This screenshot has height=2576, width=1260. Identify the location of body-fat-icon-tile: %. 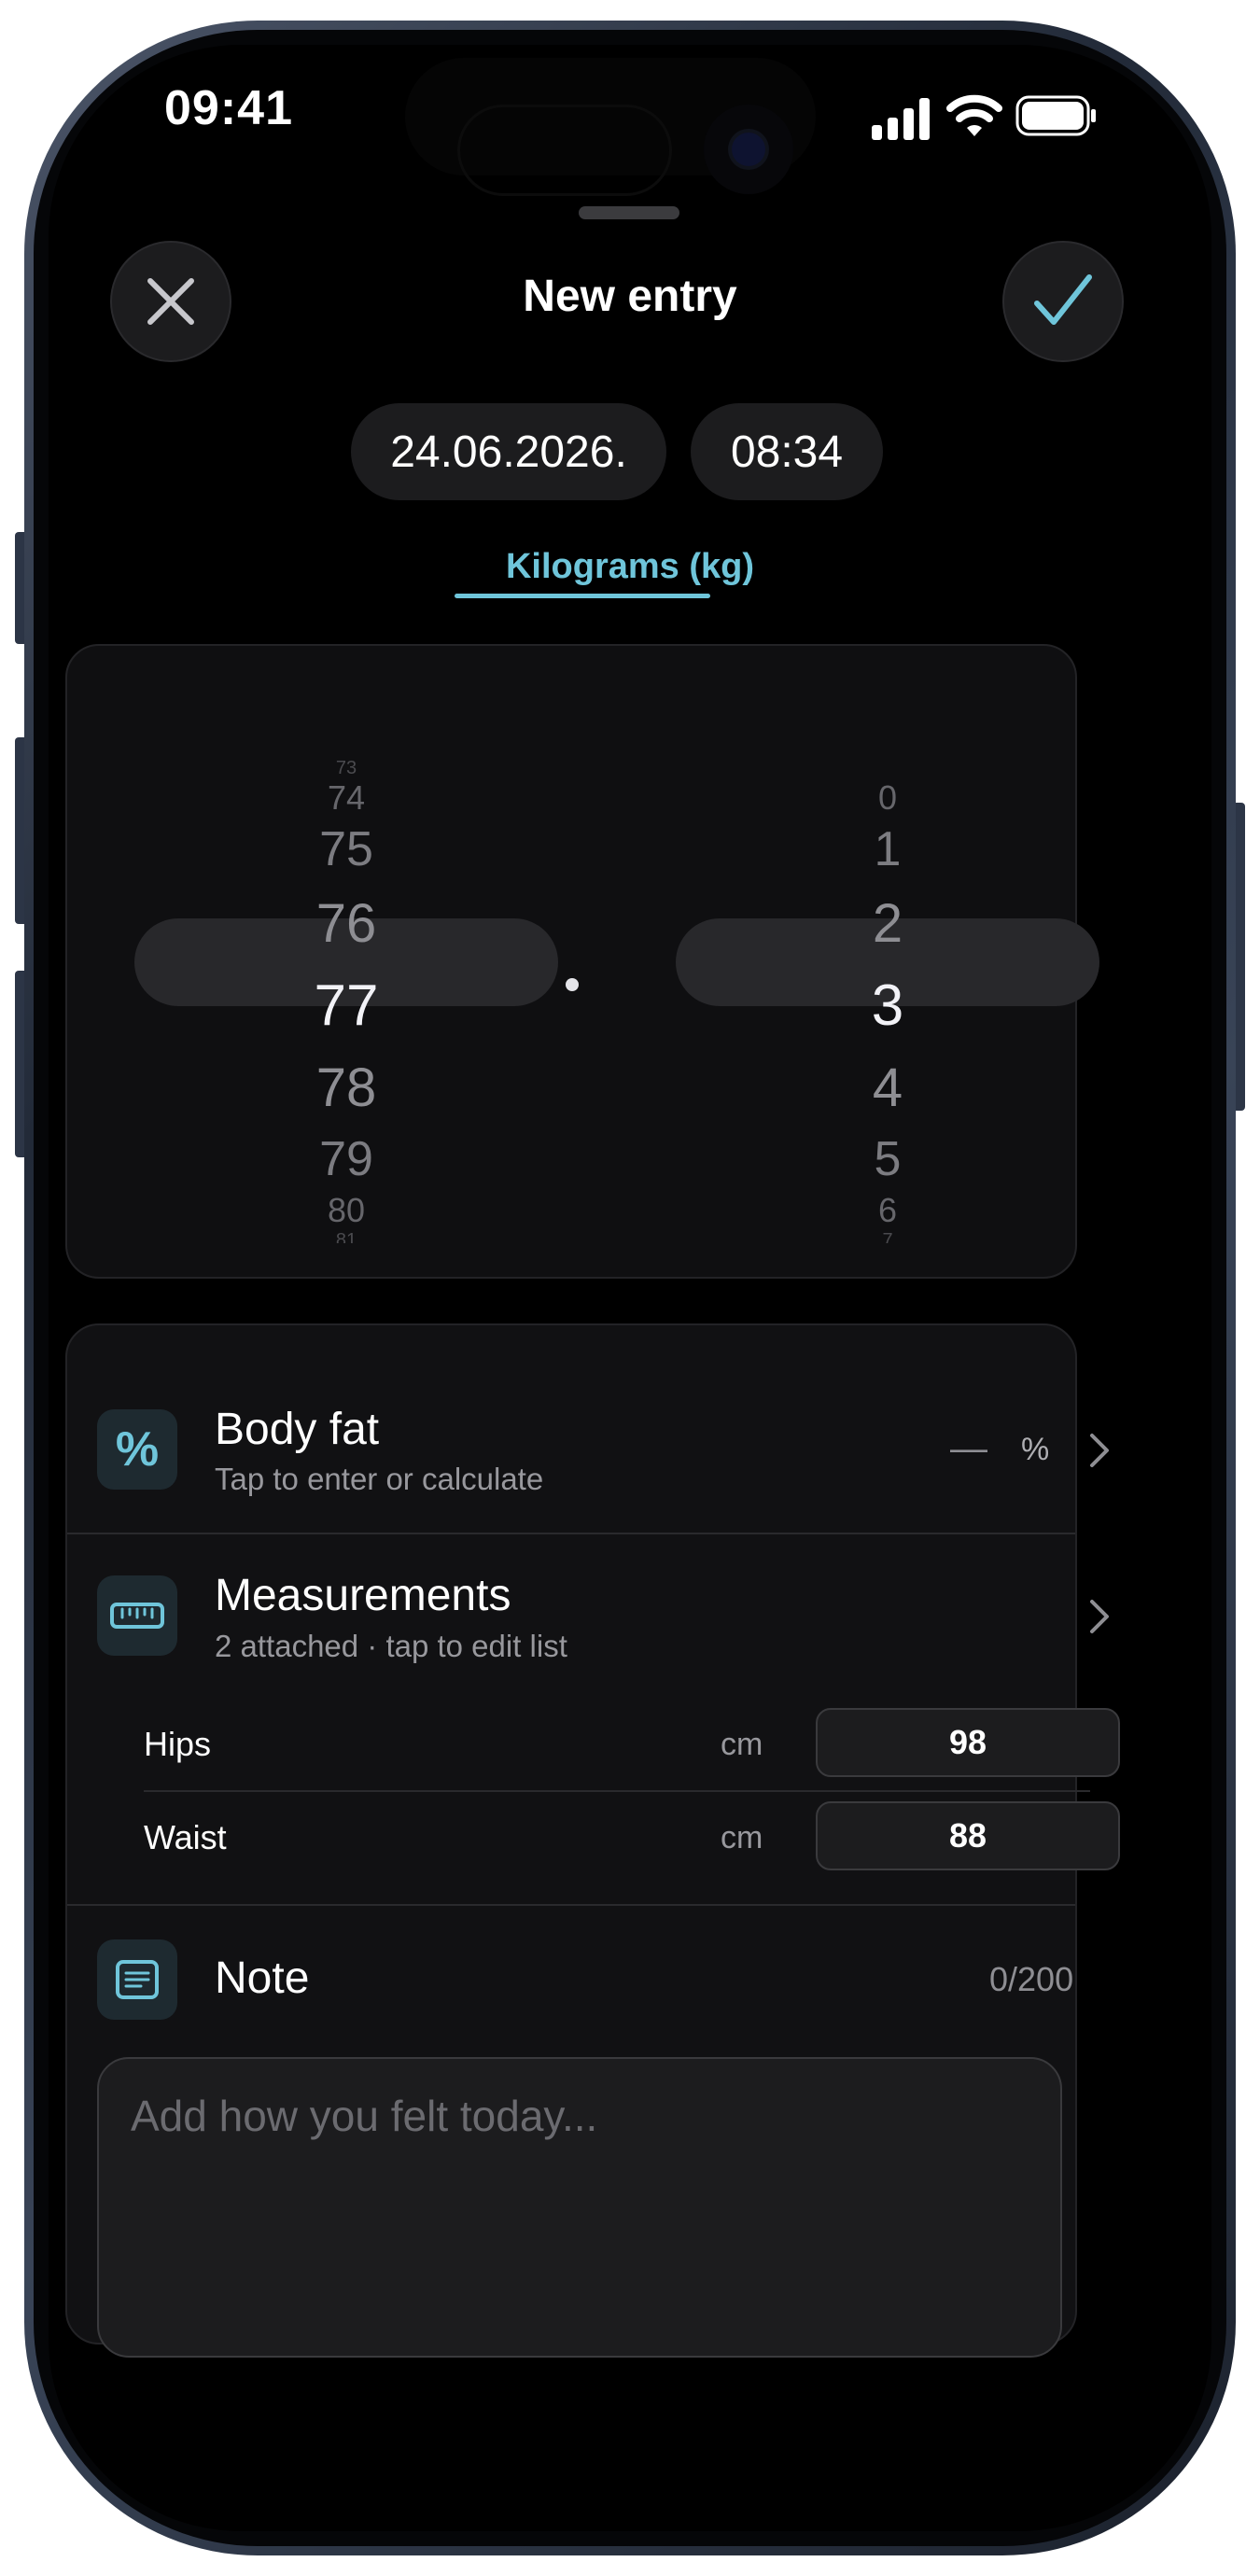
(137, 1449).